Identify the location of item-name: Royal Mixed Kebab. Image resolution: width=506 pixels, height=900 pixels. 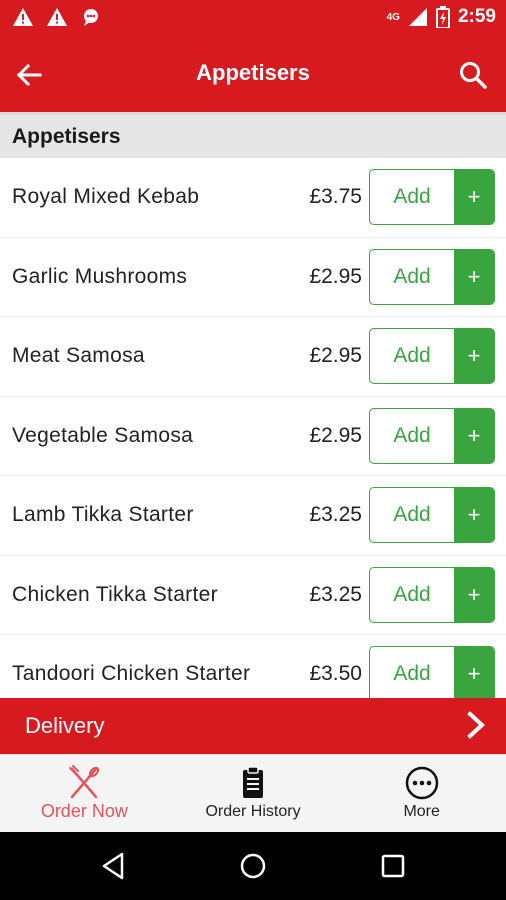
(106, 197).